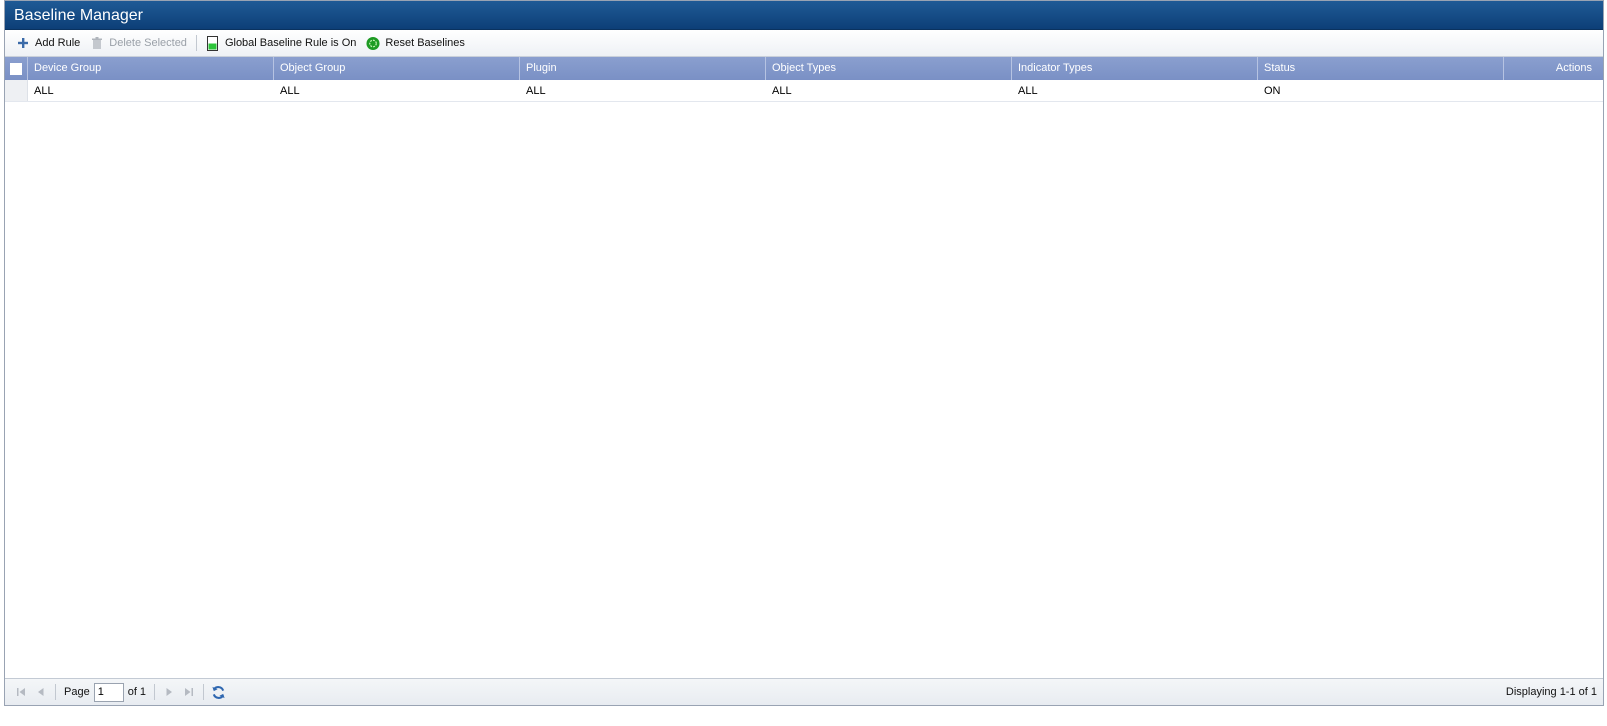  What do you see at coordinates (44, 91) in the screenshot?
I see `cell-device-group: ALL` at bounding box center [44, 91].